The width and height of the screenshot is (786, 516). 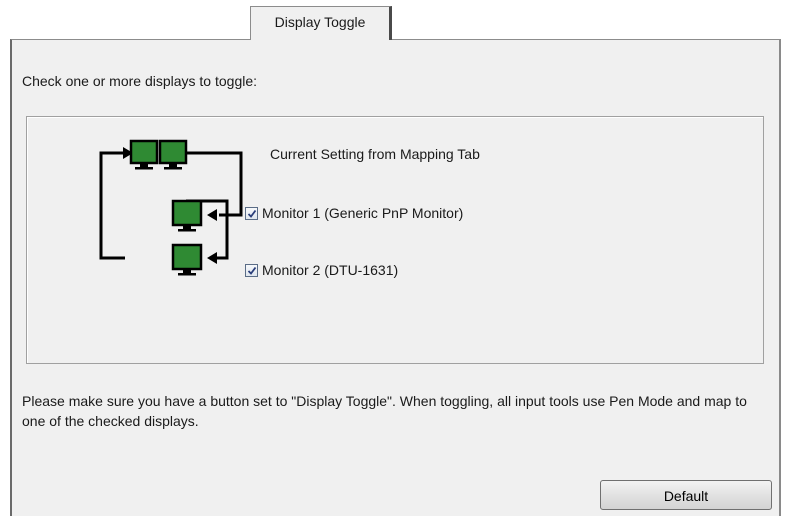 What do you see at coordinates (363, 213) in the screenshot?
I see `monitor-1-label: Monitor 1 (Generic PnP Monitor)` at bounding box center [363, 213].